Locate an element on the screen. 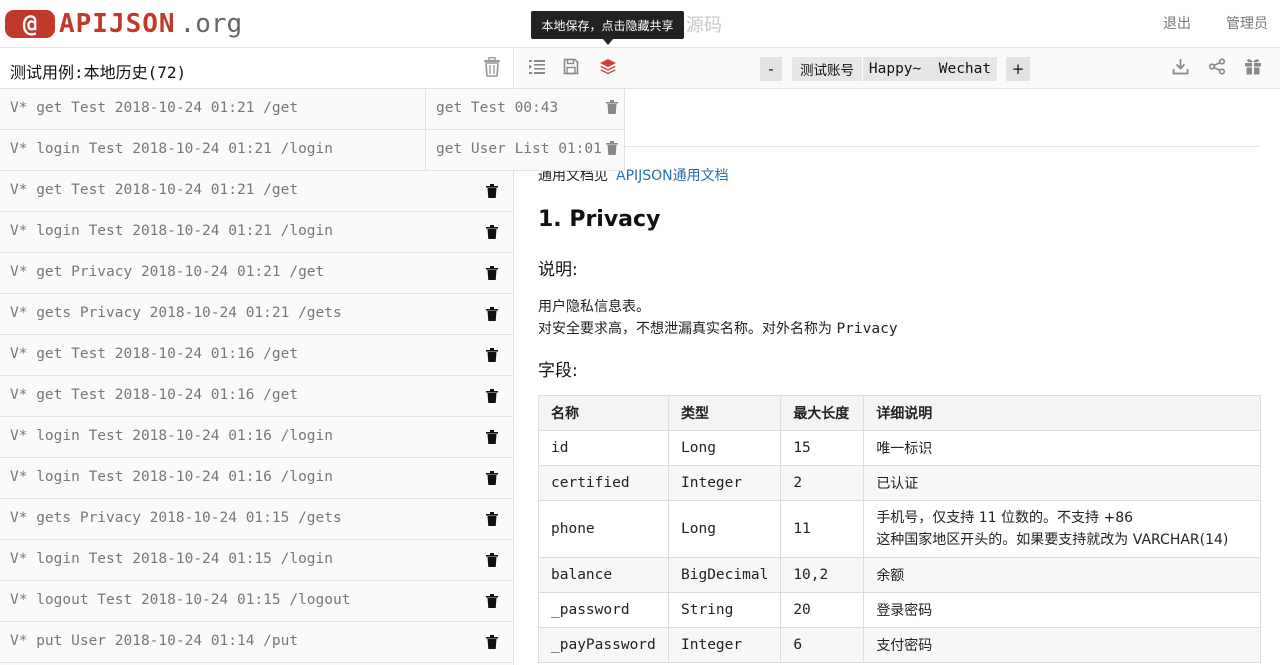  field-name-cell: phone is located at coordinates (603, 529).